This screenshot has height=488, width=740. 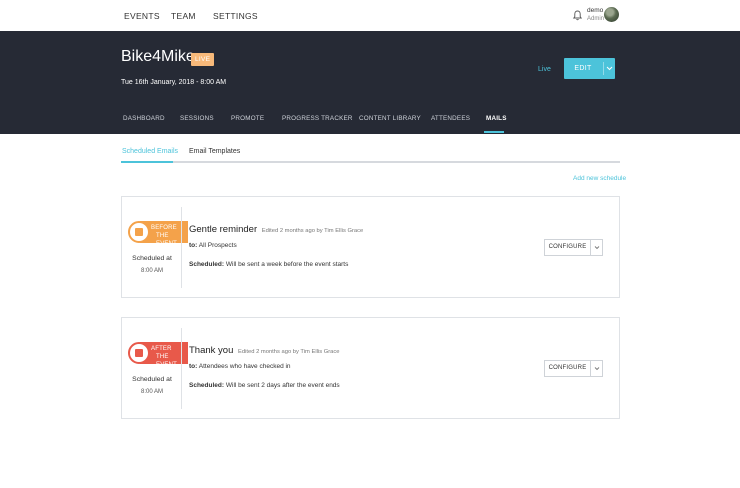 I want to click on tab-promote: PROMOTE, so click(x=247, y=118).